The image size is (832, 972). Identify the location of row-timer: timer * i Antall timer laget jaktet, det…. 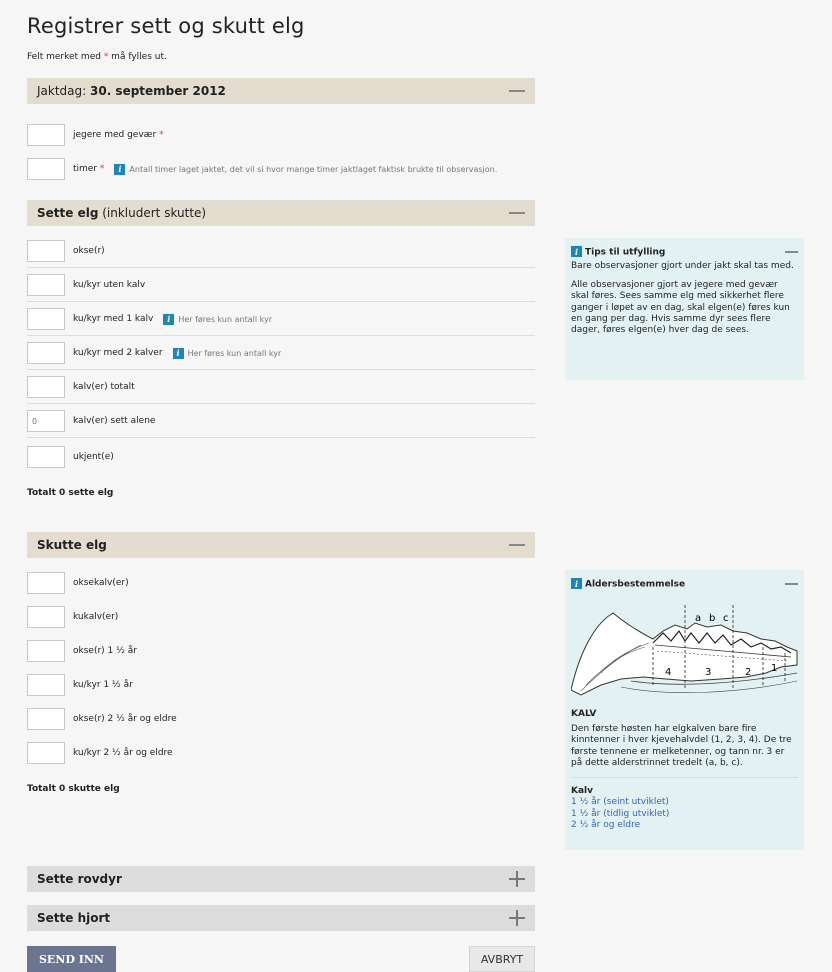
(262, 169).